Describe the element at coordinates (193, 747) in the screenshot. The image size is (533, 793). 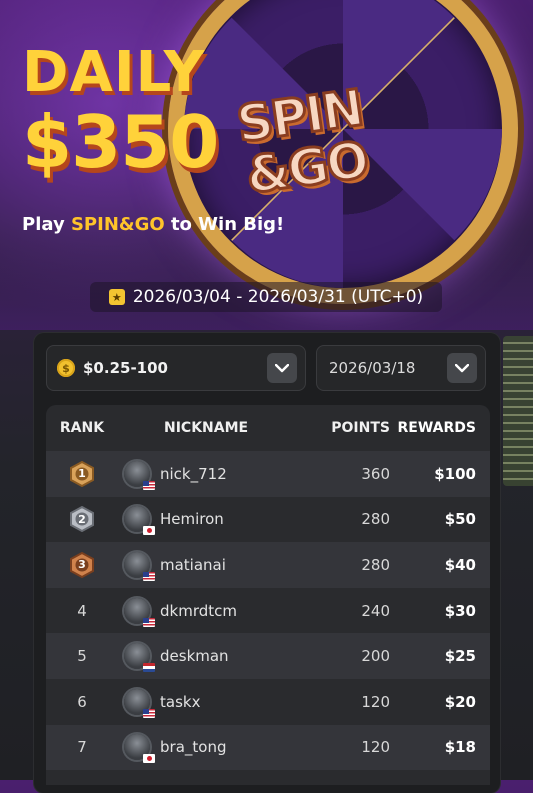
I see `player-nickname: bra_tong` at that location.